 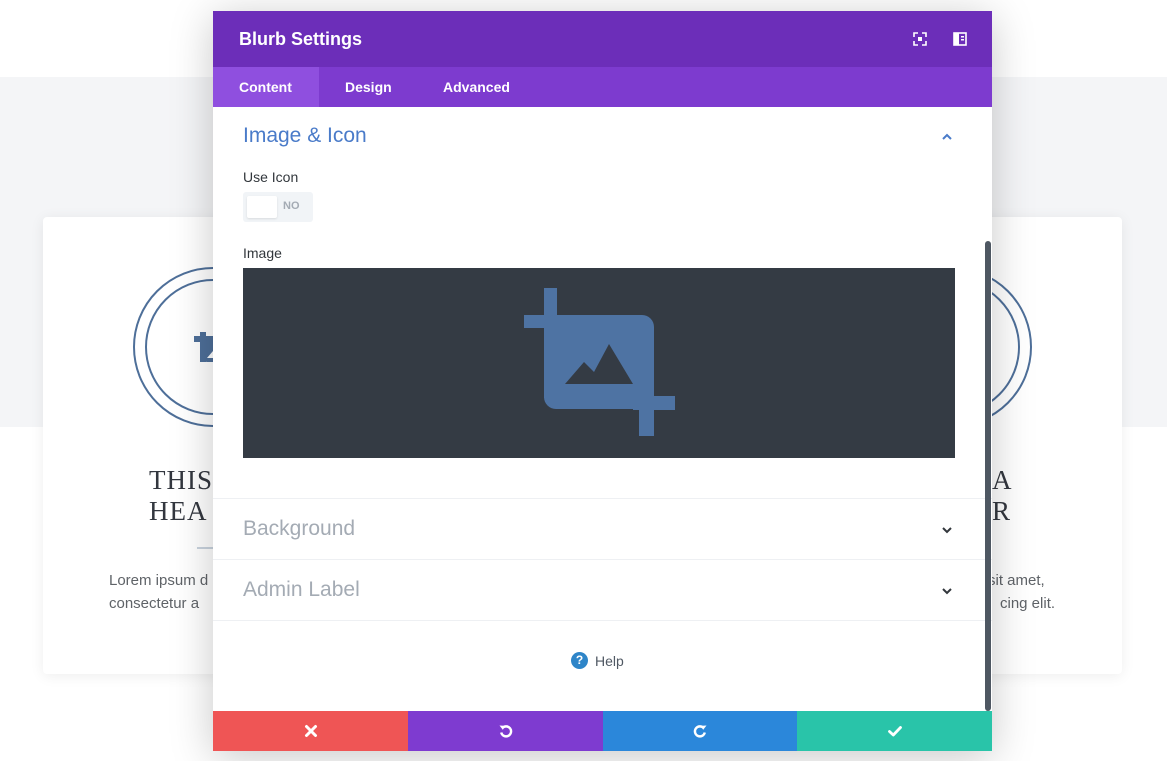 I want to click on modal-title: Blurb Settings, so click(x=301, y=39).